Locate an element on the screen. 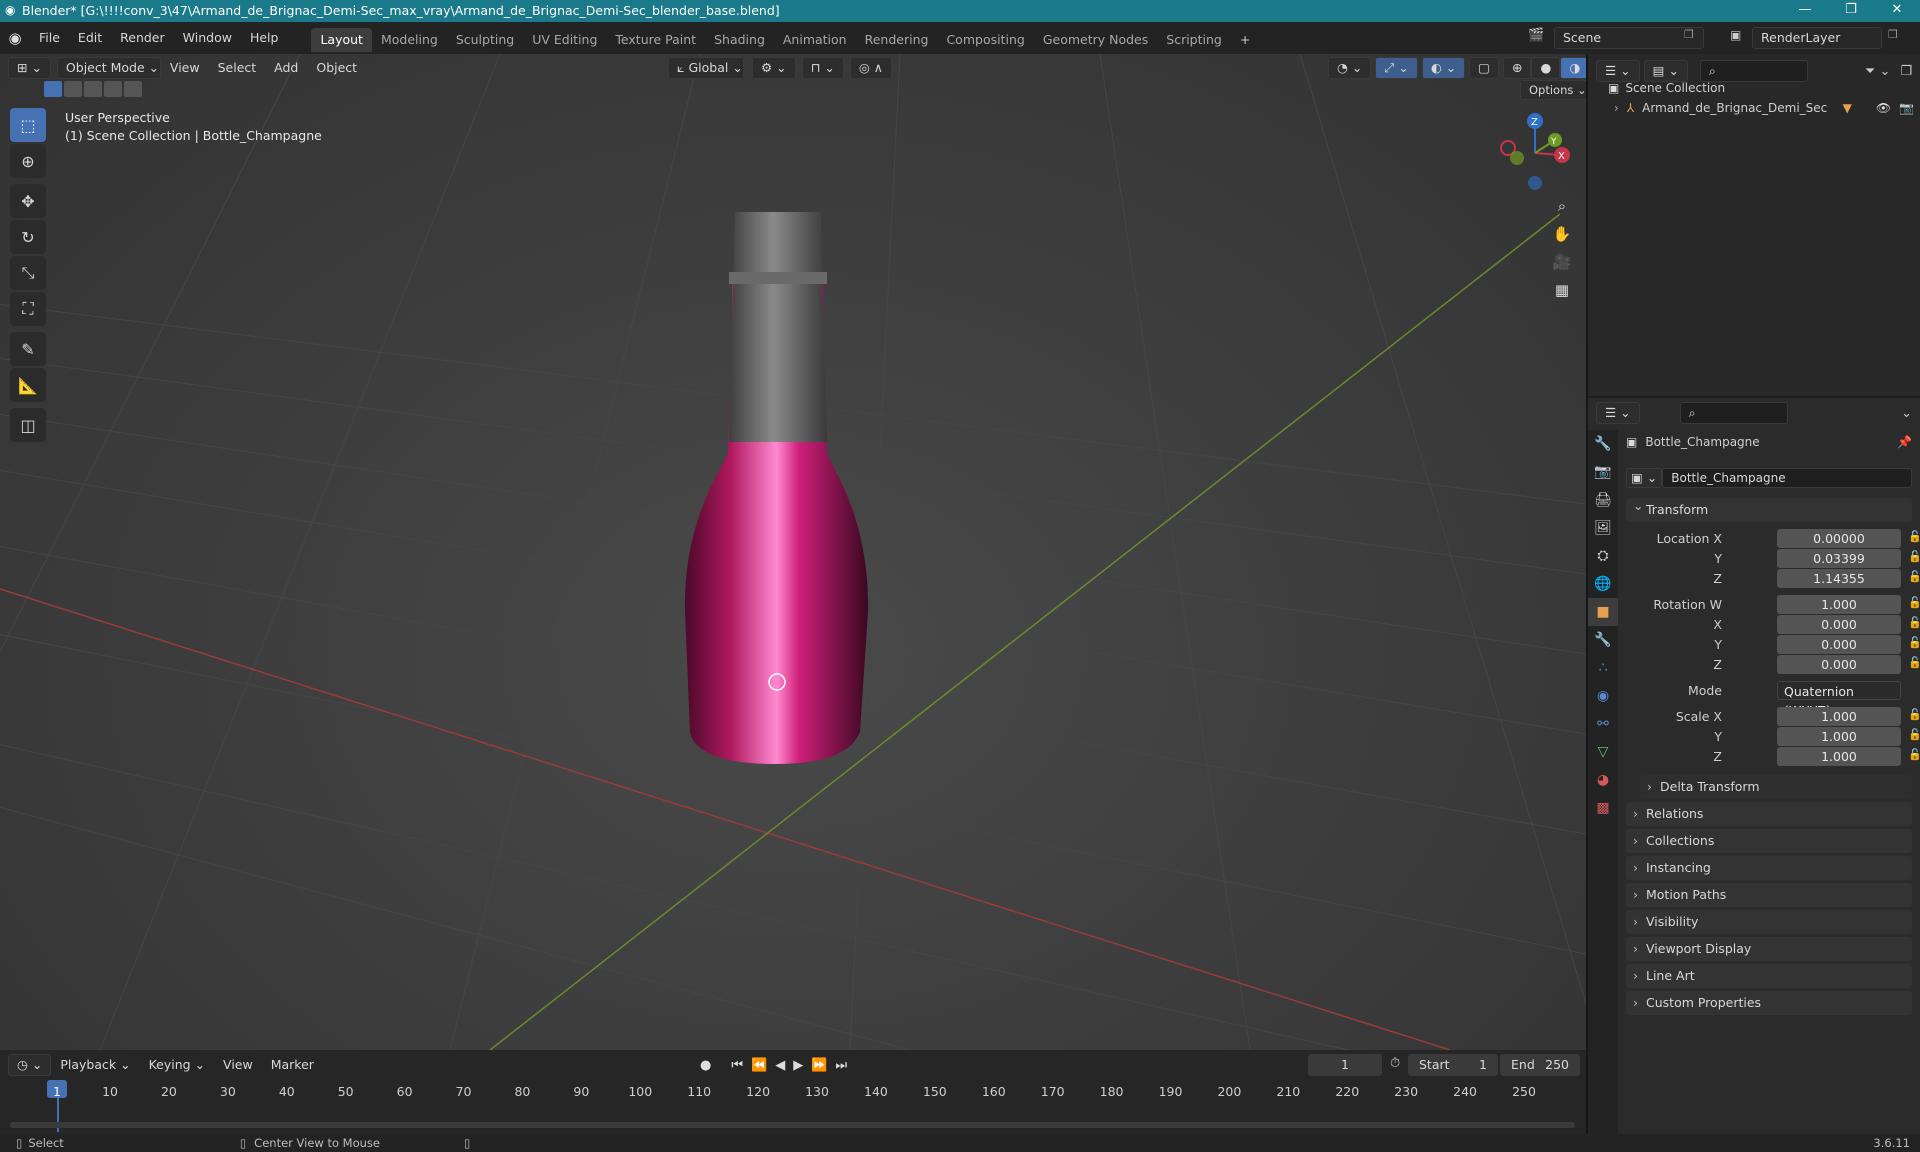 The height and width of the screenshot is (1152, 1920). pan-hand-icon: ✋ is located at coordinates (1562, 234).